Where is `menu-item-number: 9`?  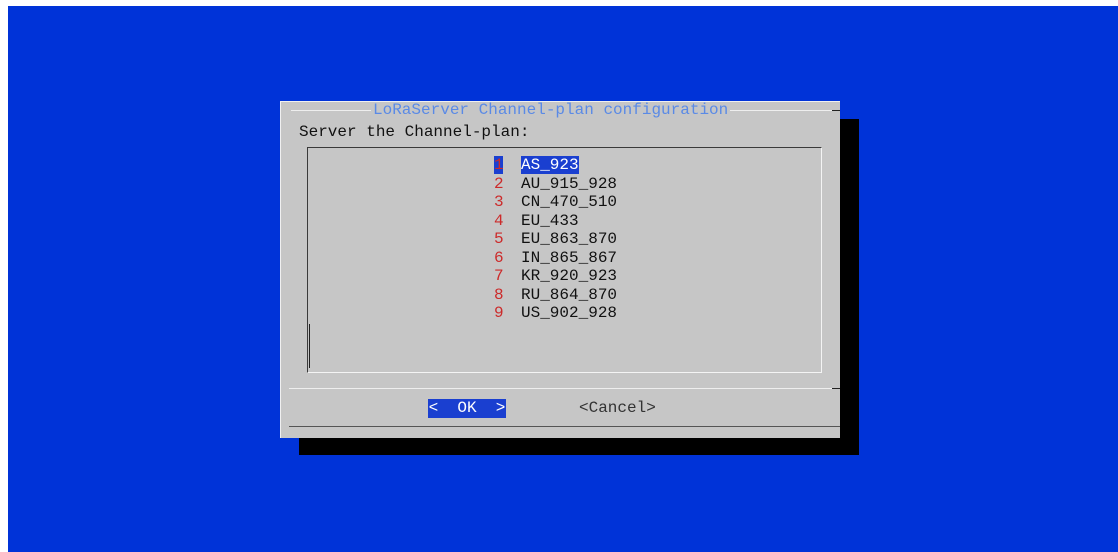
menu-item-number: 9 is located at coordinates (499, 313).